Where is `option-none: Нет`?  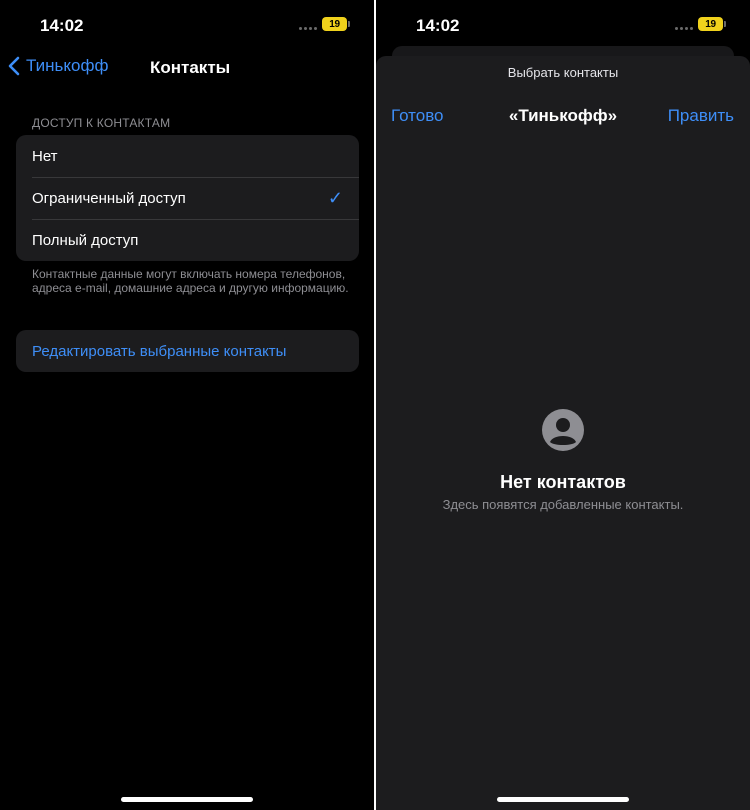 option-none: Нет is located at coordinates (187, 156).